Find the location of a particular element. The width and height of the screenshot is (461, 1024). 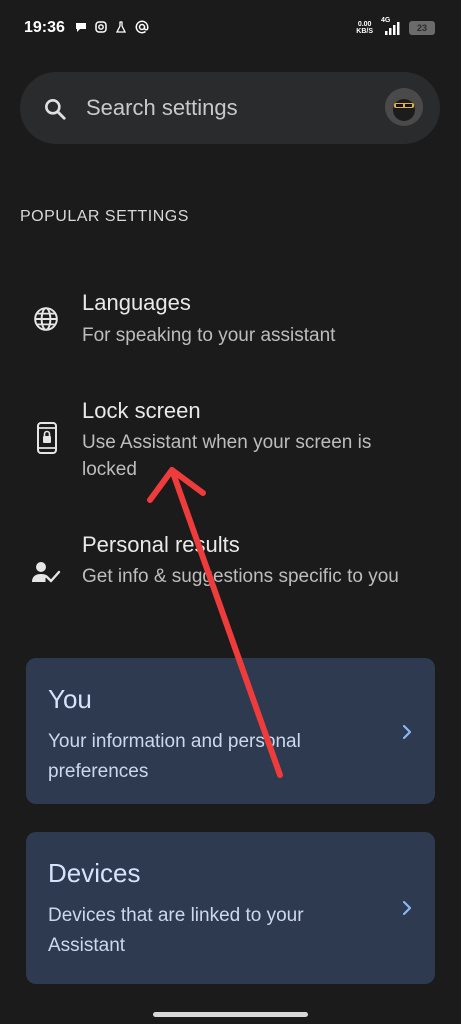

signal-indicator: 4G is located at coordinates (391, 26).